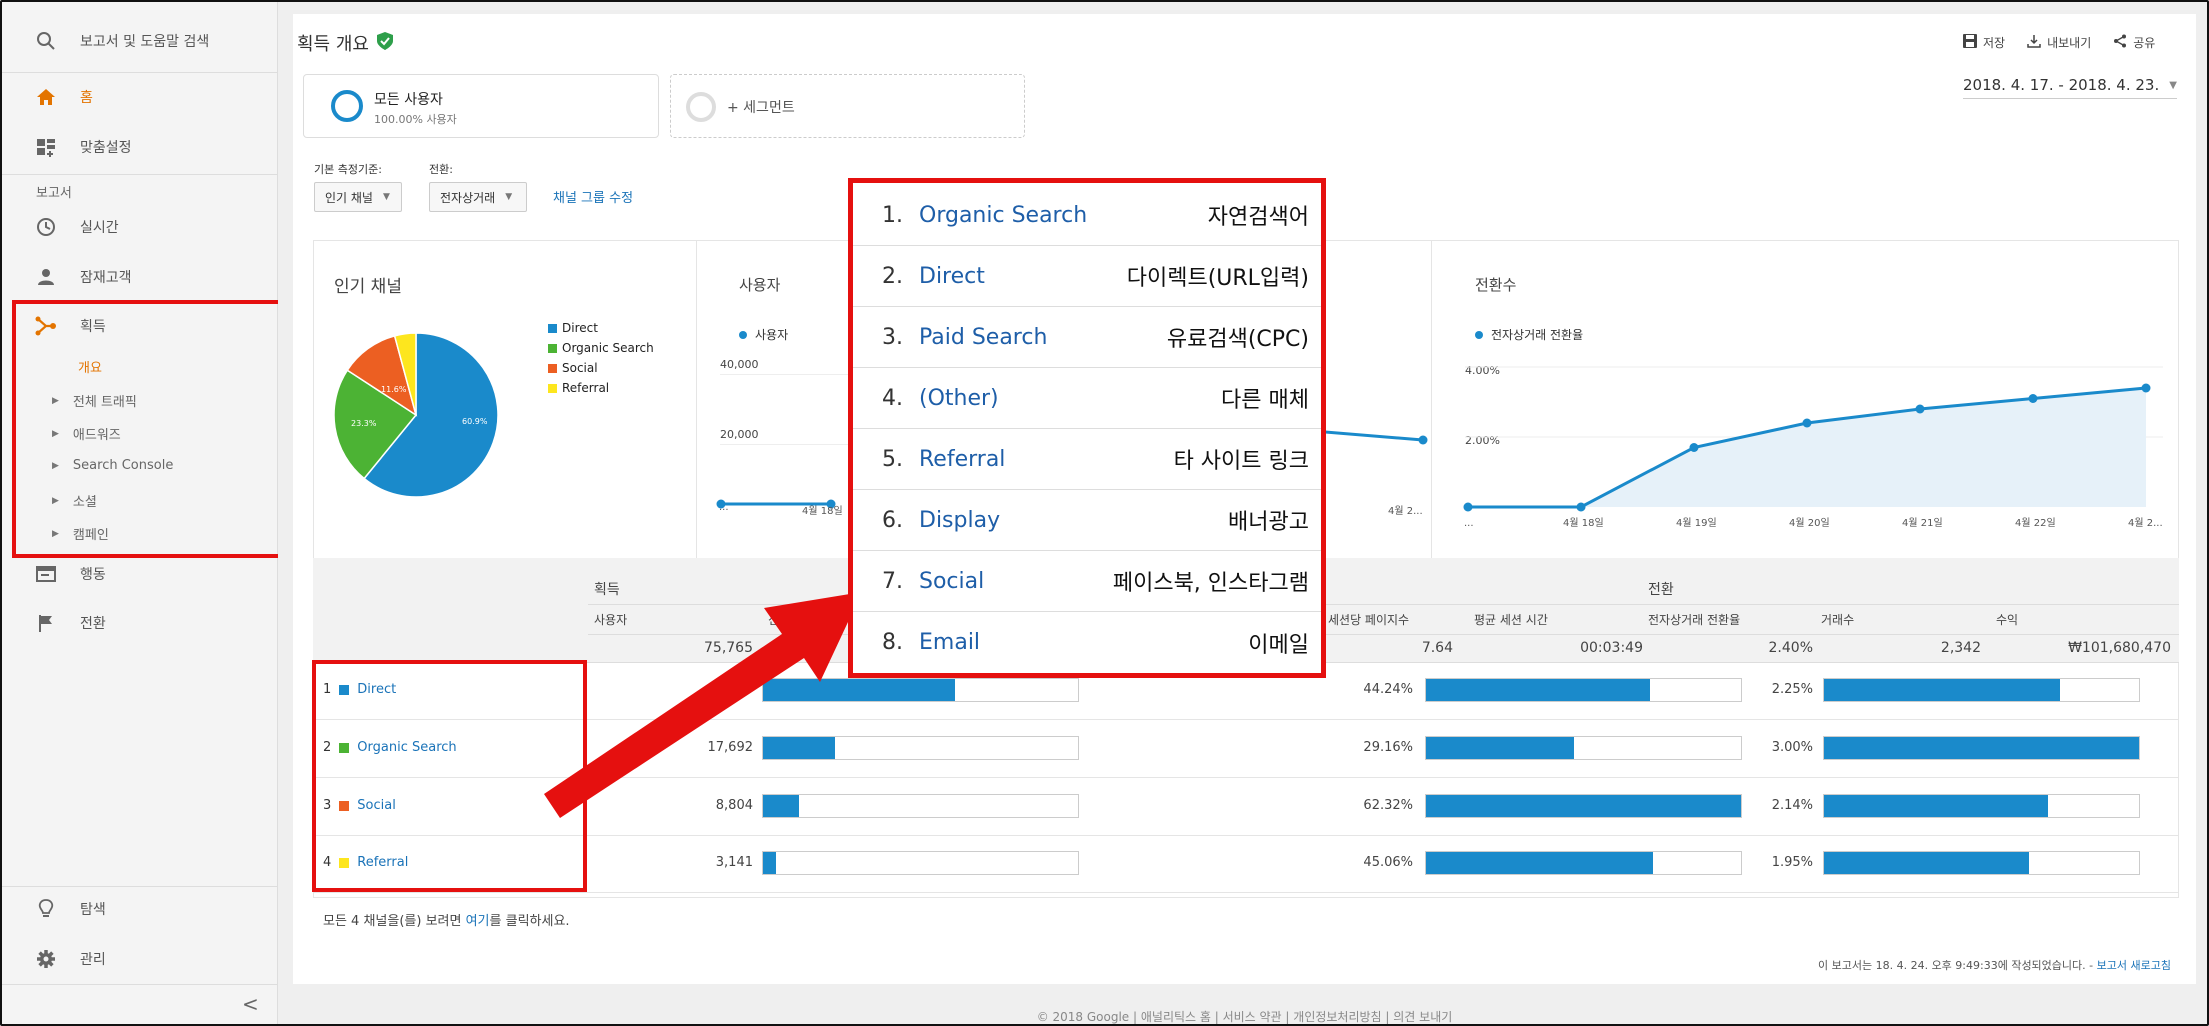 Image resolution: width=2209 pixels, height=1026 pixels. Describe the element at coordinates (140, 227) in the screenshot. I see `sidebar-item-realtime: 실시간` at that location.